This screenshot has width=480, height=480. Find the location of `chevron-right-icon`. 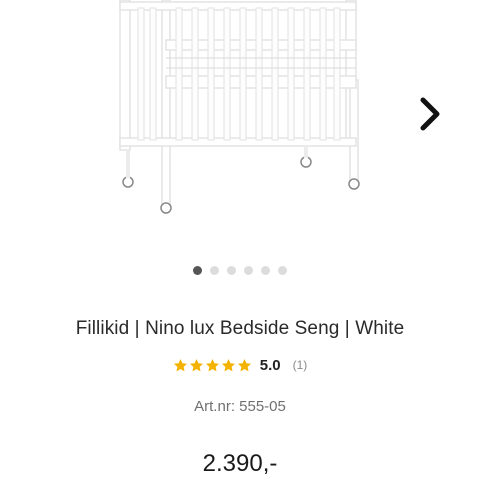

chevron-right-icon is located at coordinates (430, 114).